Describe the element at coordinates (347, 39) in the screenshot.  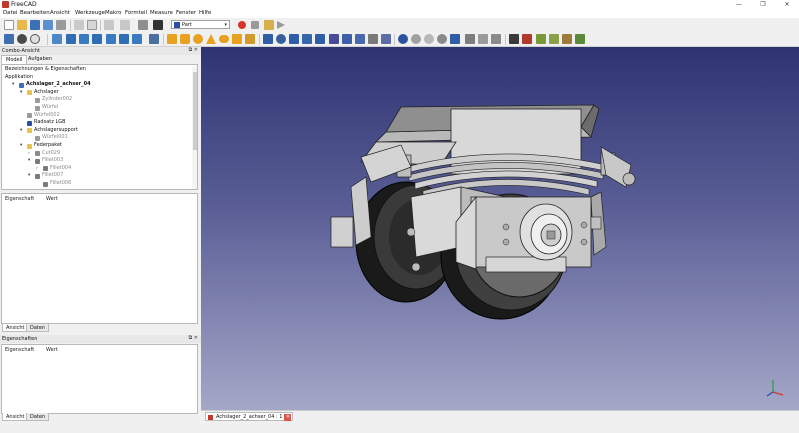
I see `ruled-surface-icon` at that location.